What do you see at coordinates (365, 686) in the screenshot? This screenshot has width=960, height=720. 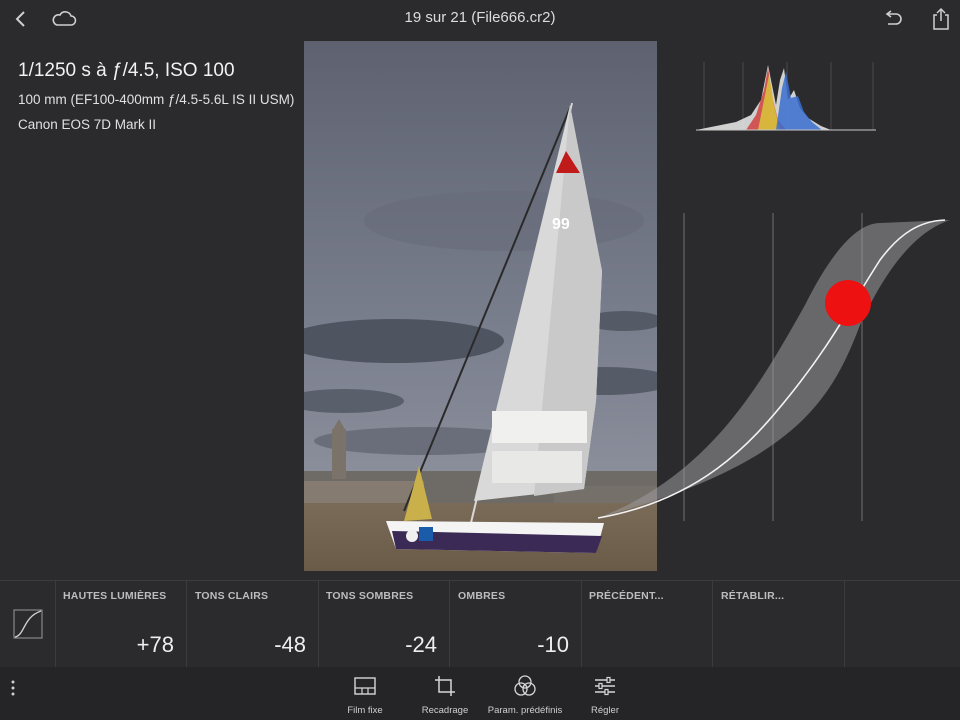 I see `filmstrip-icon` at bounding box center [365, 686].